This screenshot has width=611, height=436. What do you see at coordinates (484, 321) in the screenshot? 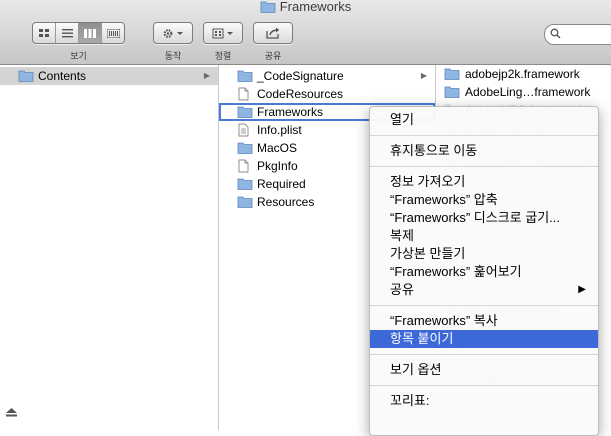
I see `menu-item-copy: “Frameworks” 복사` at bounding box center [484, 321].